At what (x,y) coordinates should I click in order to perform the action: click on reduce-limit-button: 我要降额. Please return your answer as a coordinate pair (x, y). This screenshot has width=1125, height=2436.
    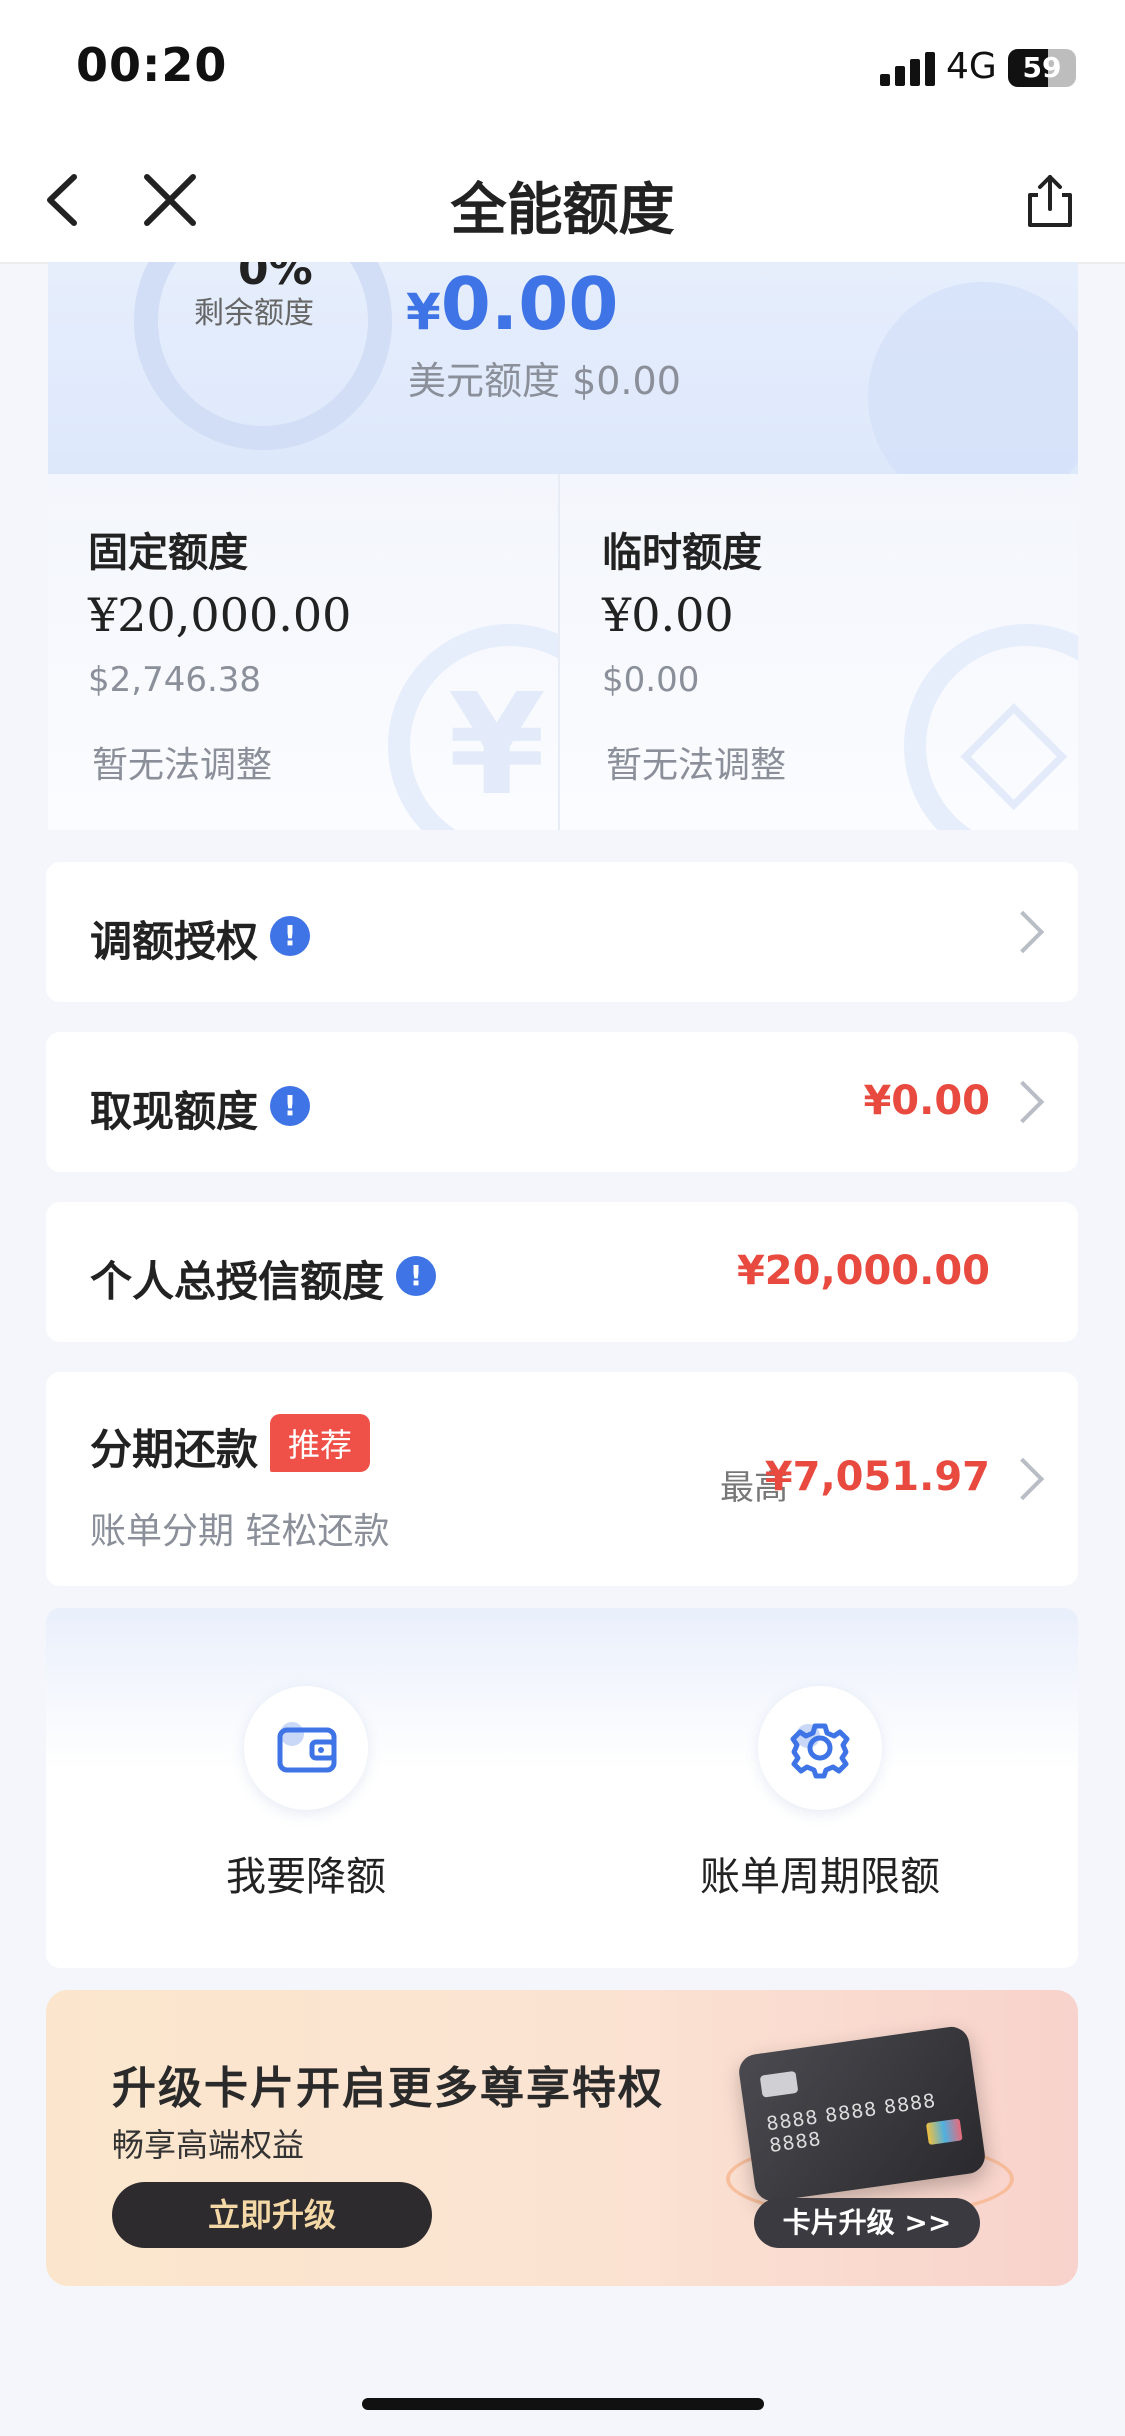
    Looking at the image, I should click on (306, 1794).